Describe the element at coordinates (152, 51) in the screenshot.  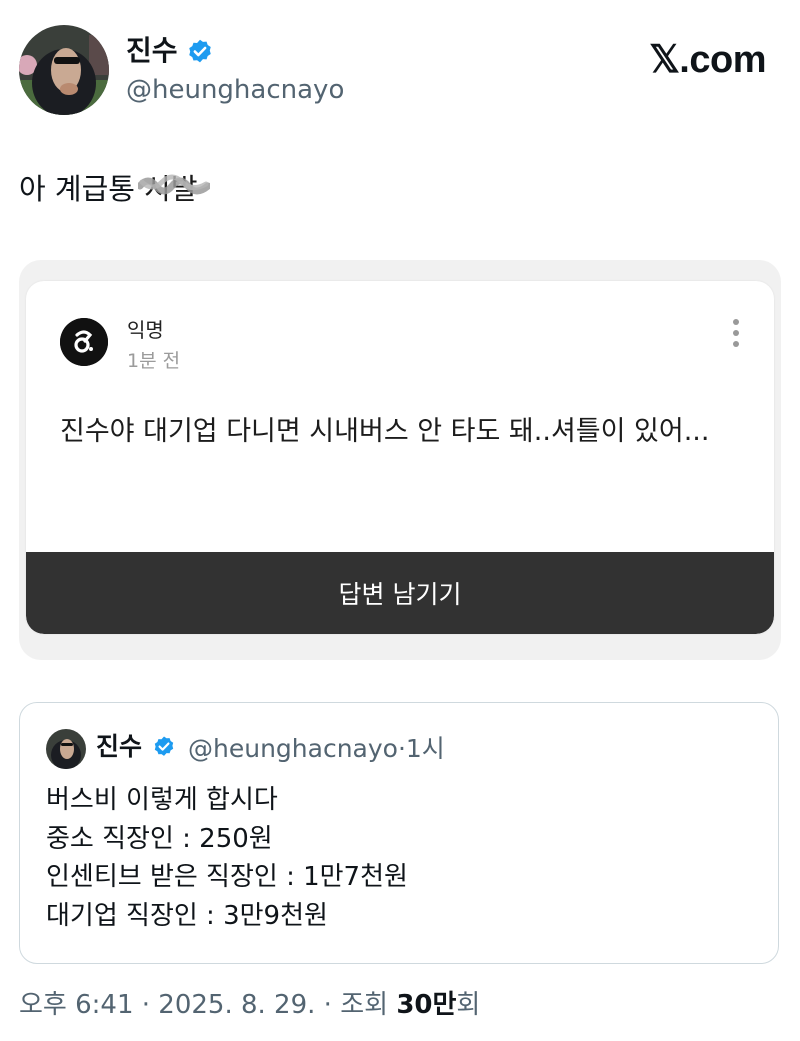
I see `author-name: 진수` at that location.